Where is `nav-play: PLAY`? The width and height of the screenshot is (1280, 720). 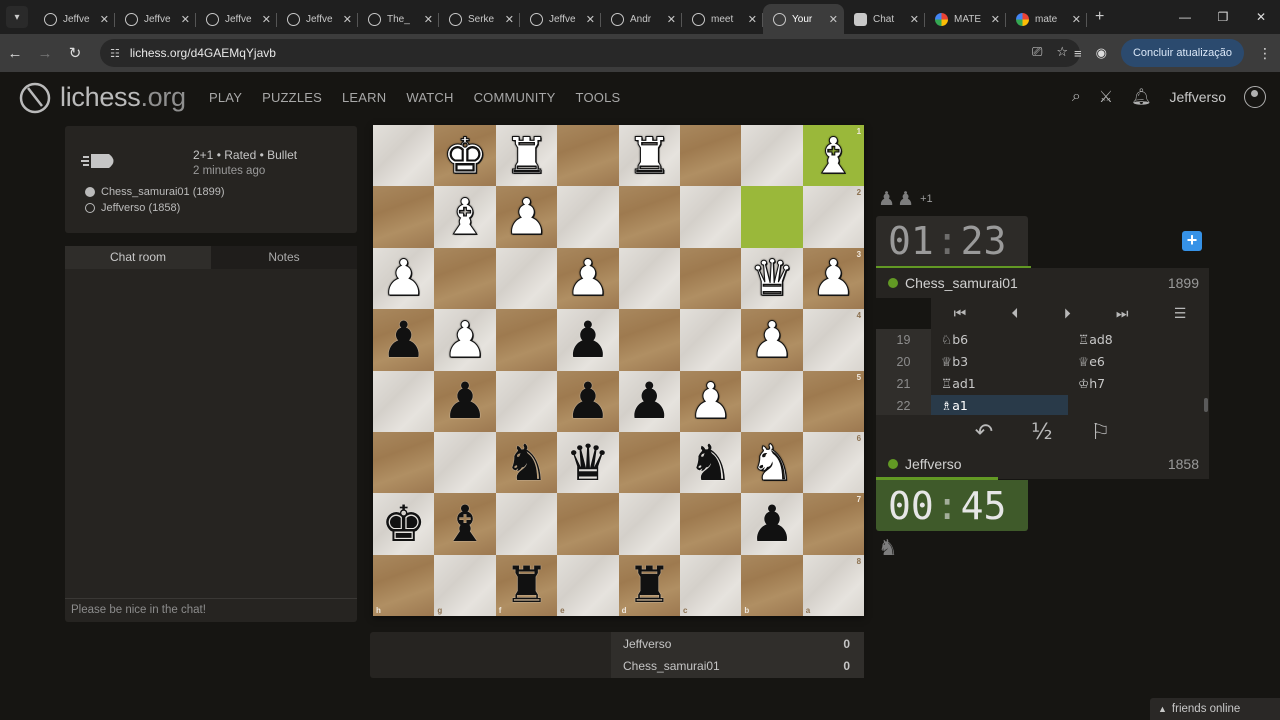 nav-play: PLAY is located at coordinates (225, 97).